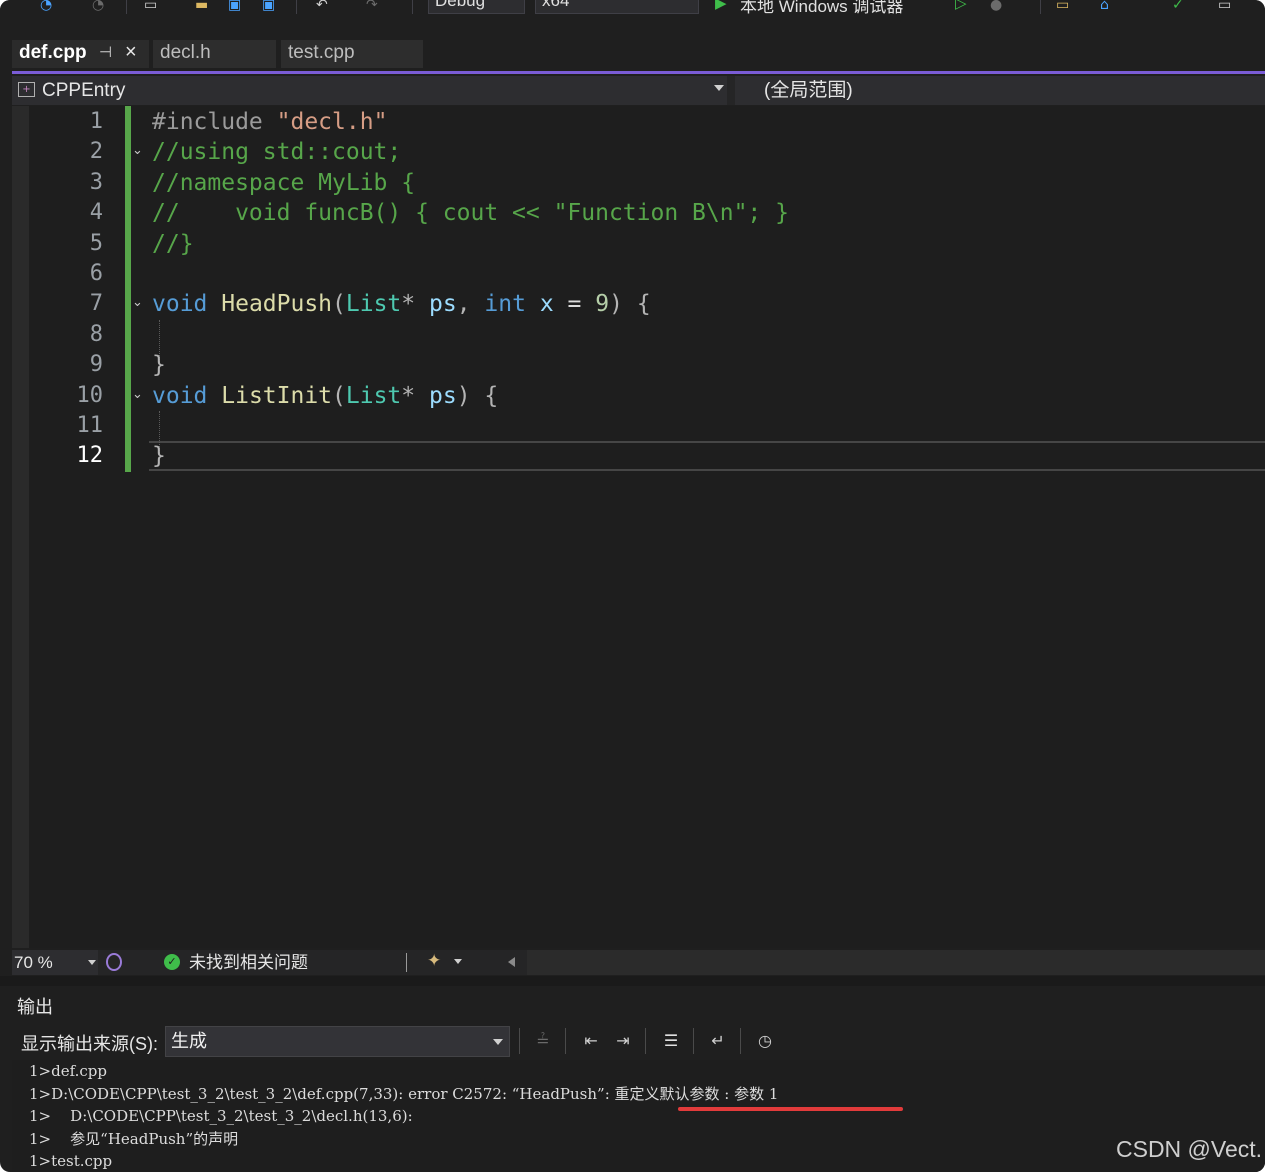 Image resolution: width=1265 pixels, height=1172 pixels. Describe the element at coordinates (90, 425) in the screenshot. I see `line-number: 11` at that location.